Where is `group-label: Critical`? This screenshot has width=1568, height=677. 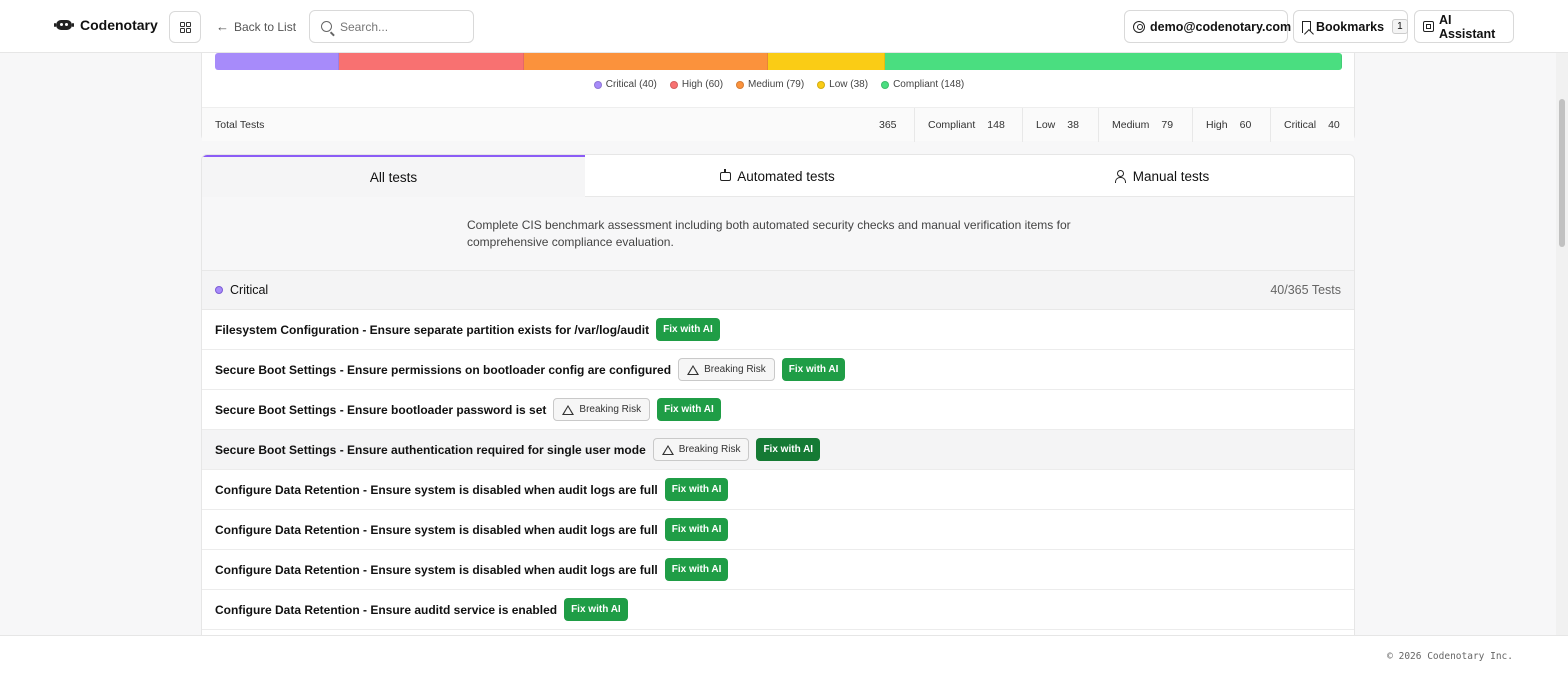
group-label: Critical is located at coordinates (241, 290).